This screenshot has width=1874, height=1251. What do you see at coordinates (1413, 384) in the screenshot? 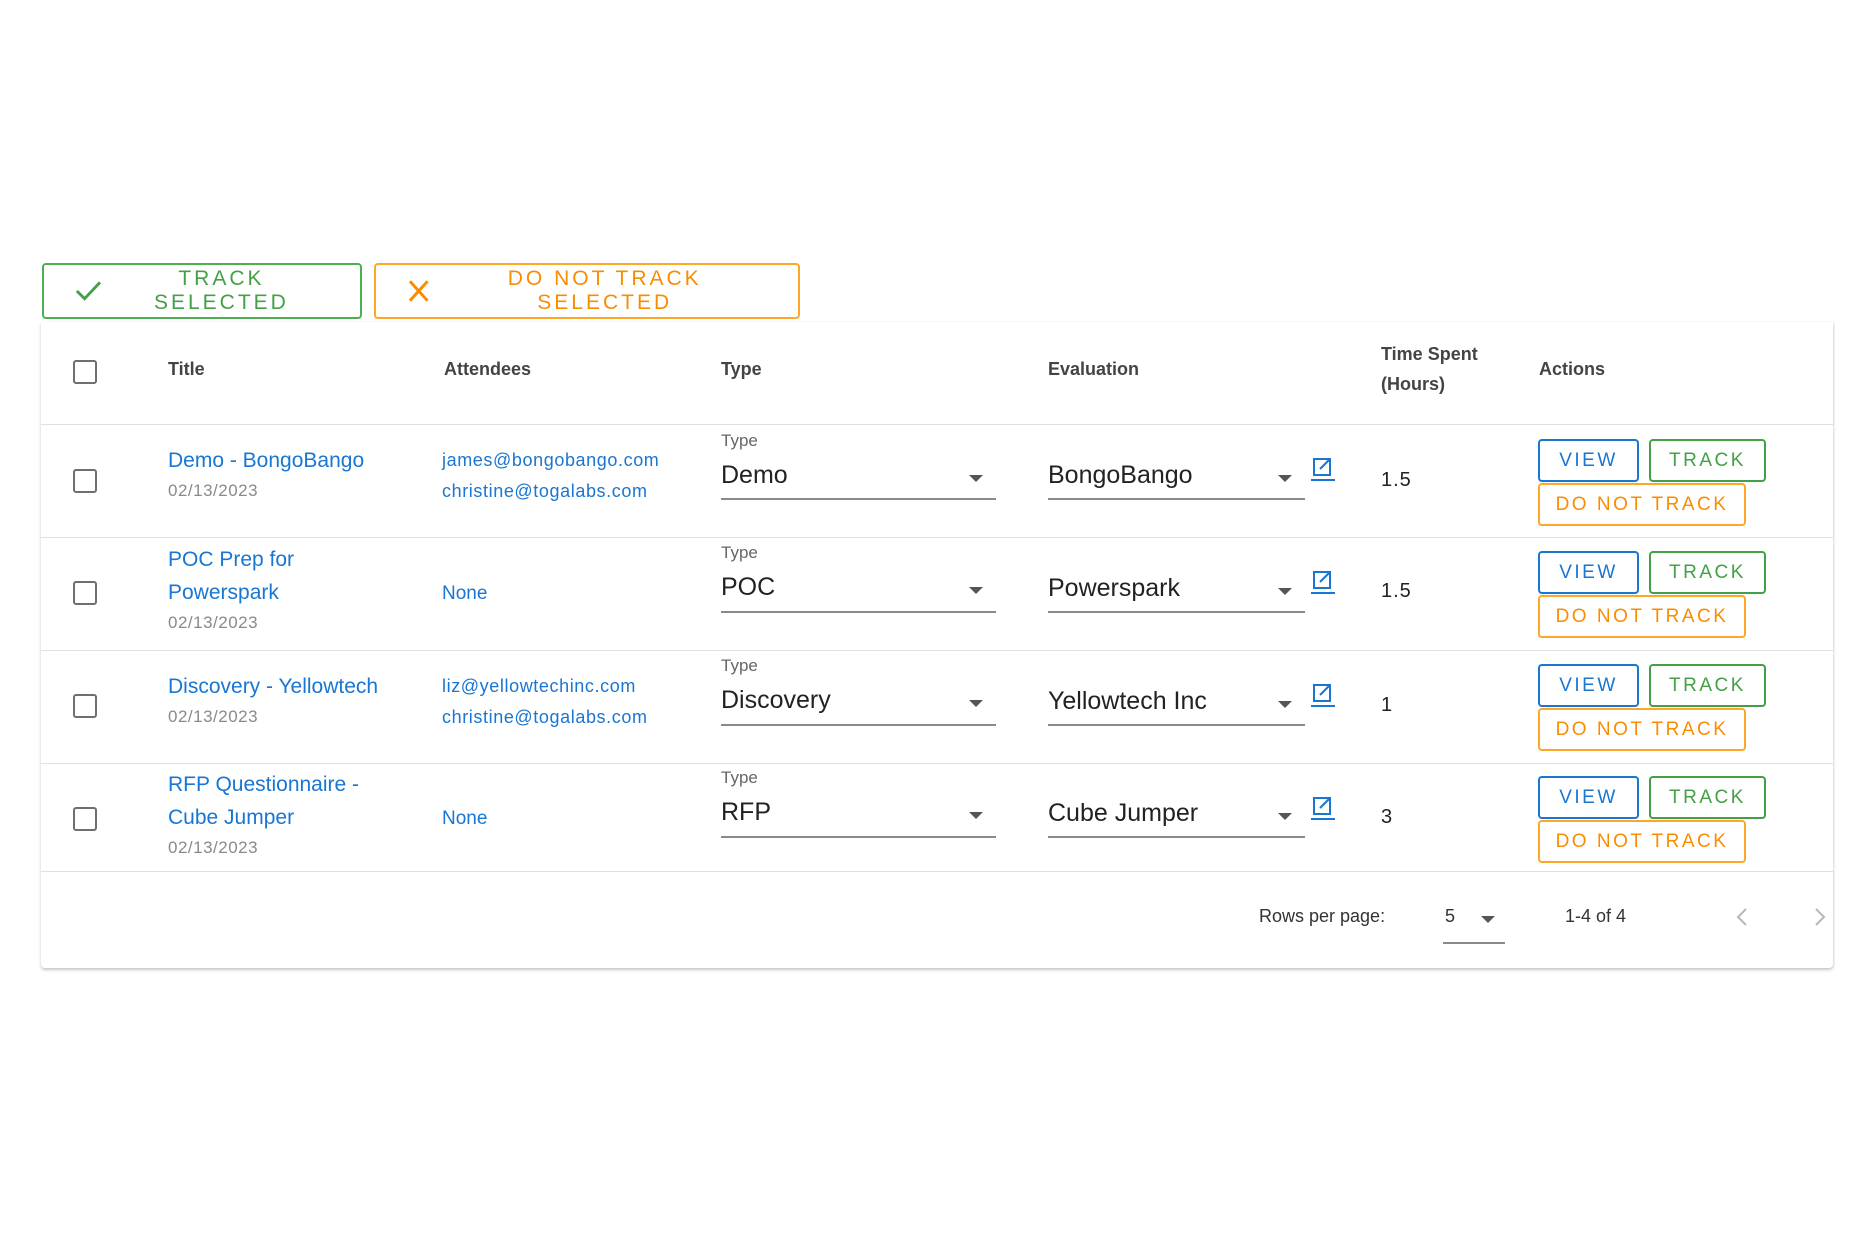
I see `time-spent-header-line2: (Hours)` at bounding box center [1413, 384].